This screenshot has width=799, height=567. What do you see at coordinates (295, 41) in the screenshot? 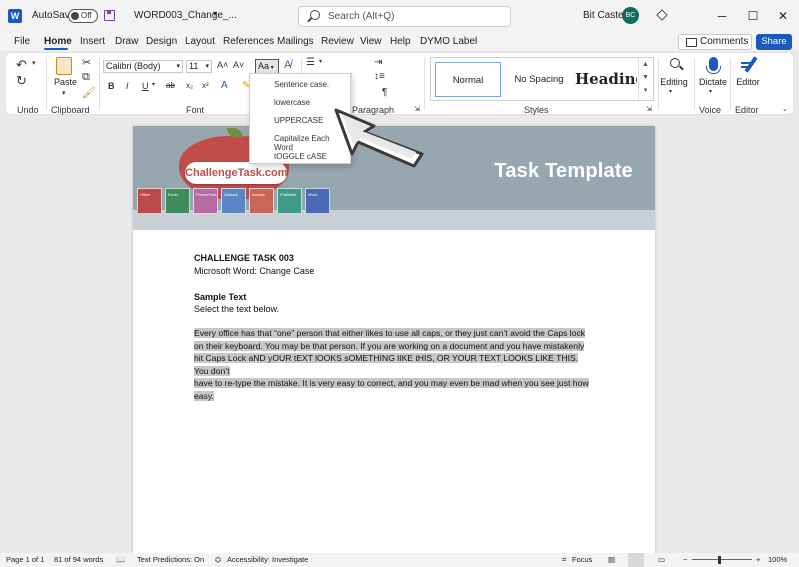
I see `tab-mailings: Mailings` at bounding box center [295, 41].